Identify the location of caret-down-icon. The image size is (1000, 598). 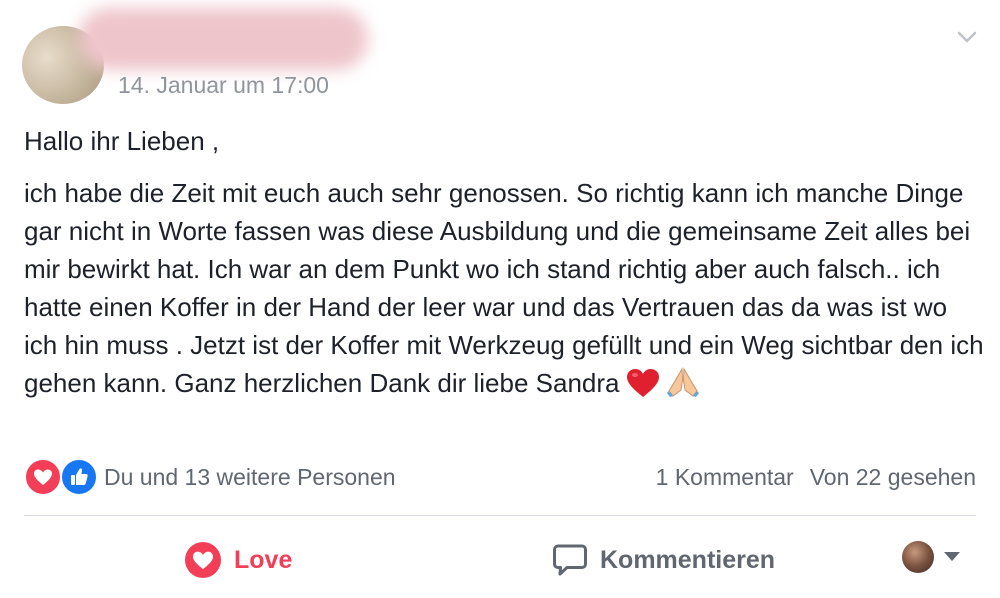
(952, 556).